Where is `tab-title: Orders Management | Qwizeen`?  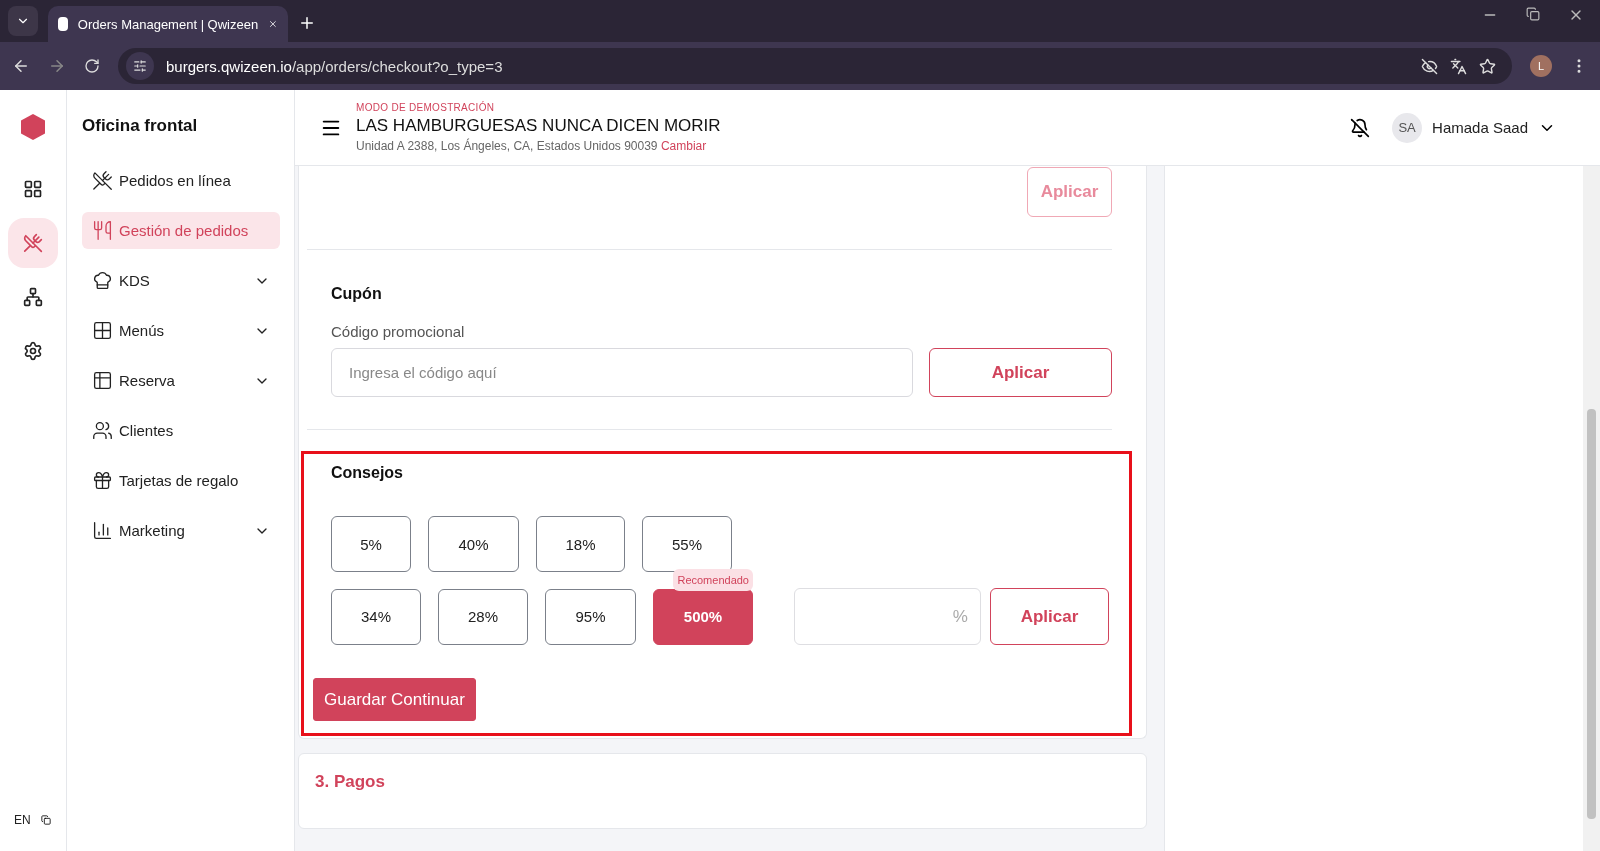 tab-title: Orders Management | Qwizeen is located at coordinates (168, 24).